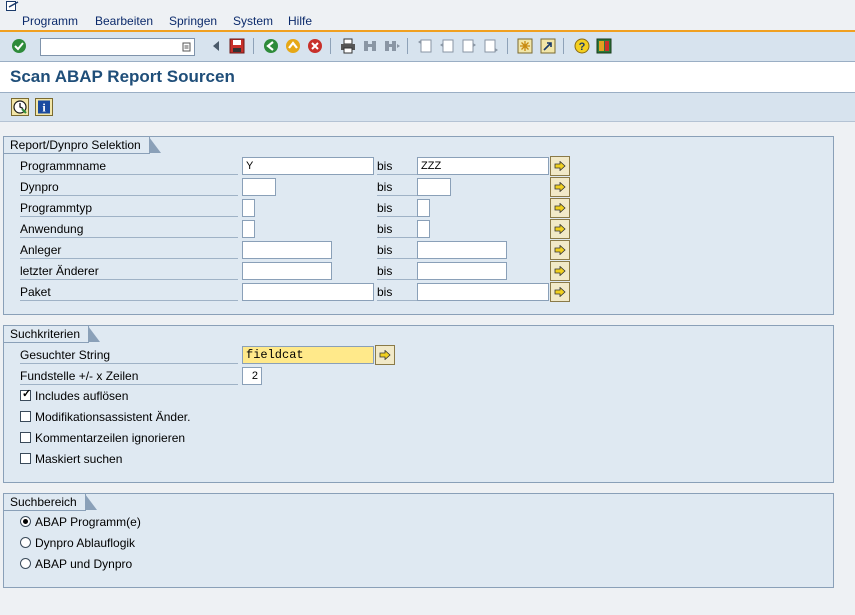 The width and height of the screenshot is (855, 615). Describe the element at coordinates (287, 250) in the screenshot. I see `anleger-from-input` at that location.